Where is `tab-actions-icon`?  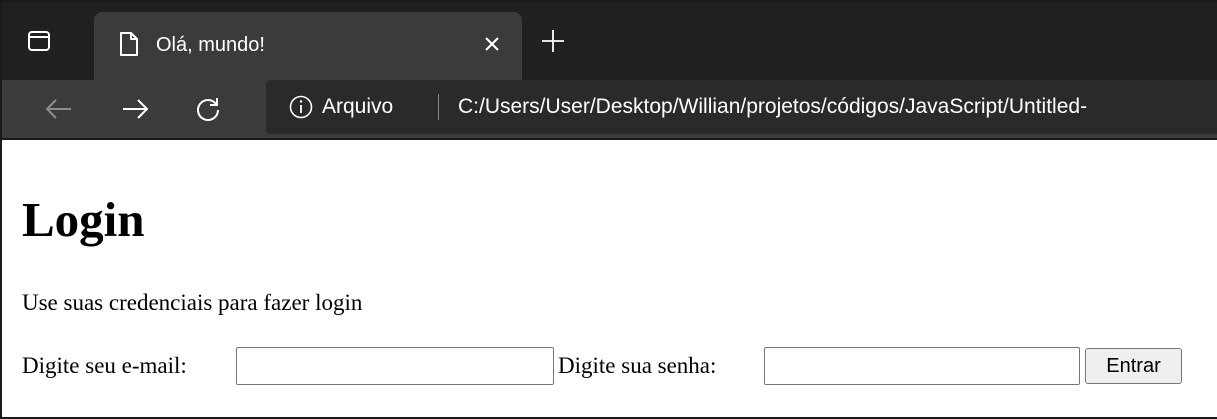 tab-actions-icon is located at coordinates (39, 41).